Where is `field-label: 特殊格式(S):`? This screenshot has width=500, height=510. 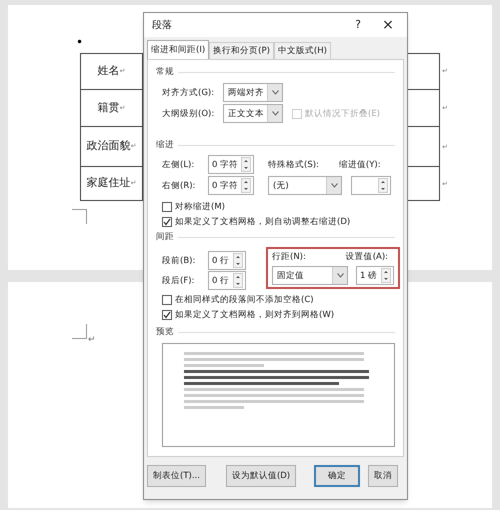 field-label: 特殊格式(S): is located at coordinates (293, 164).